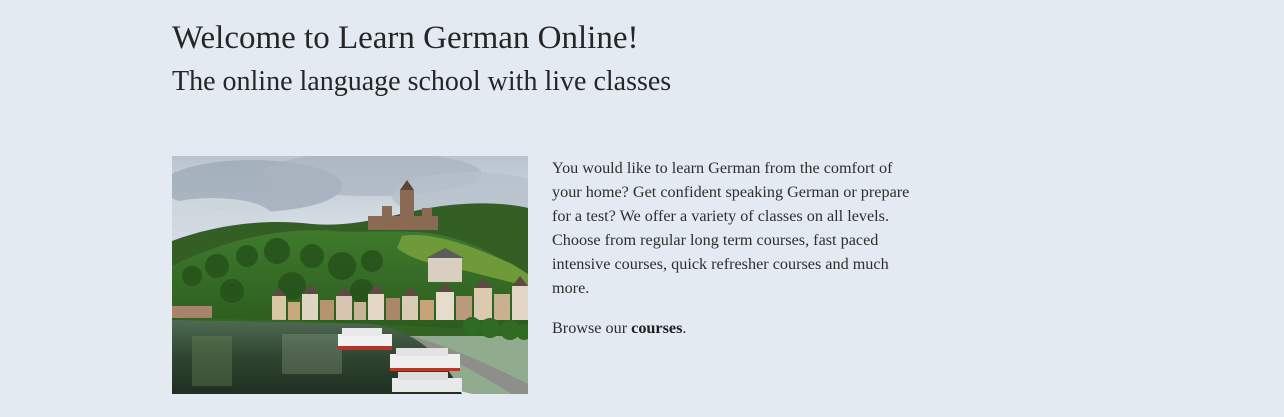 The image size is (1284, 417). I want to click on page-title: Welcome to Learn German Online!, so click(405, 38).